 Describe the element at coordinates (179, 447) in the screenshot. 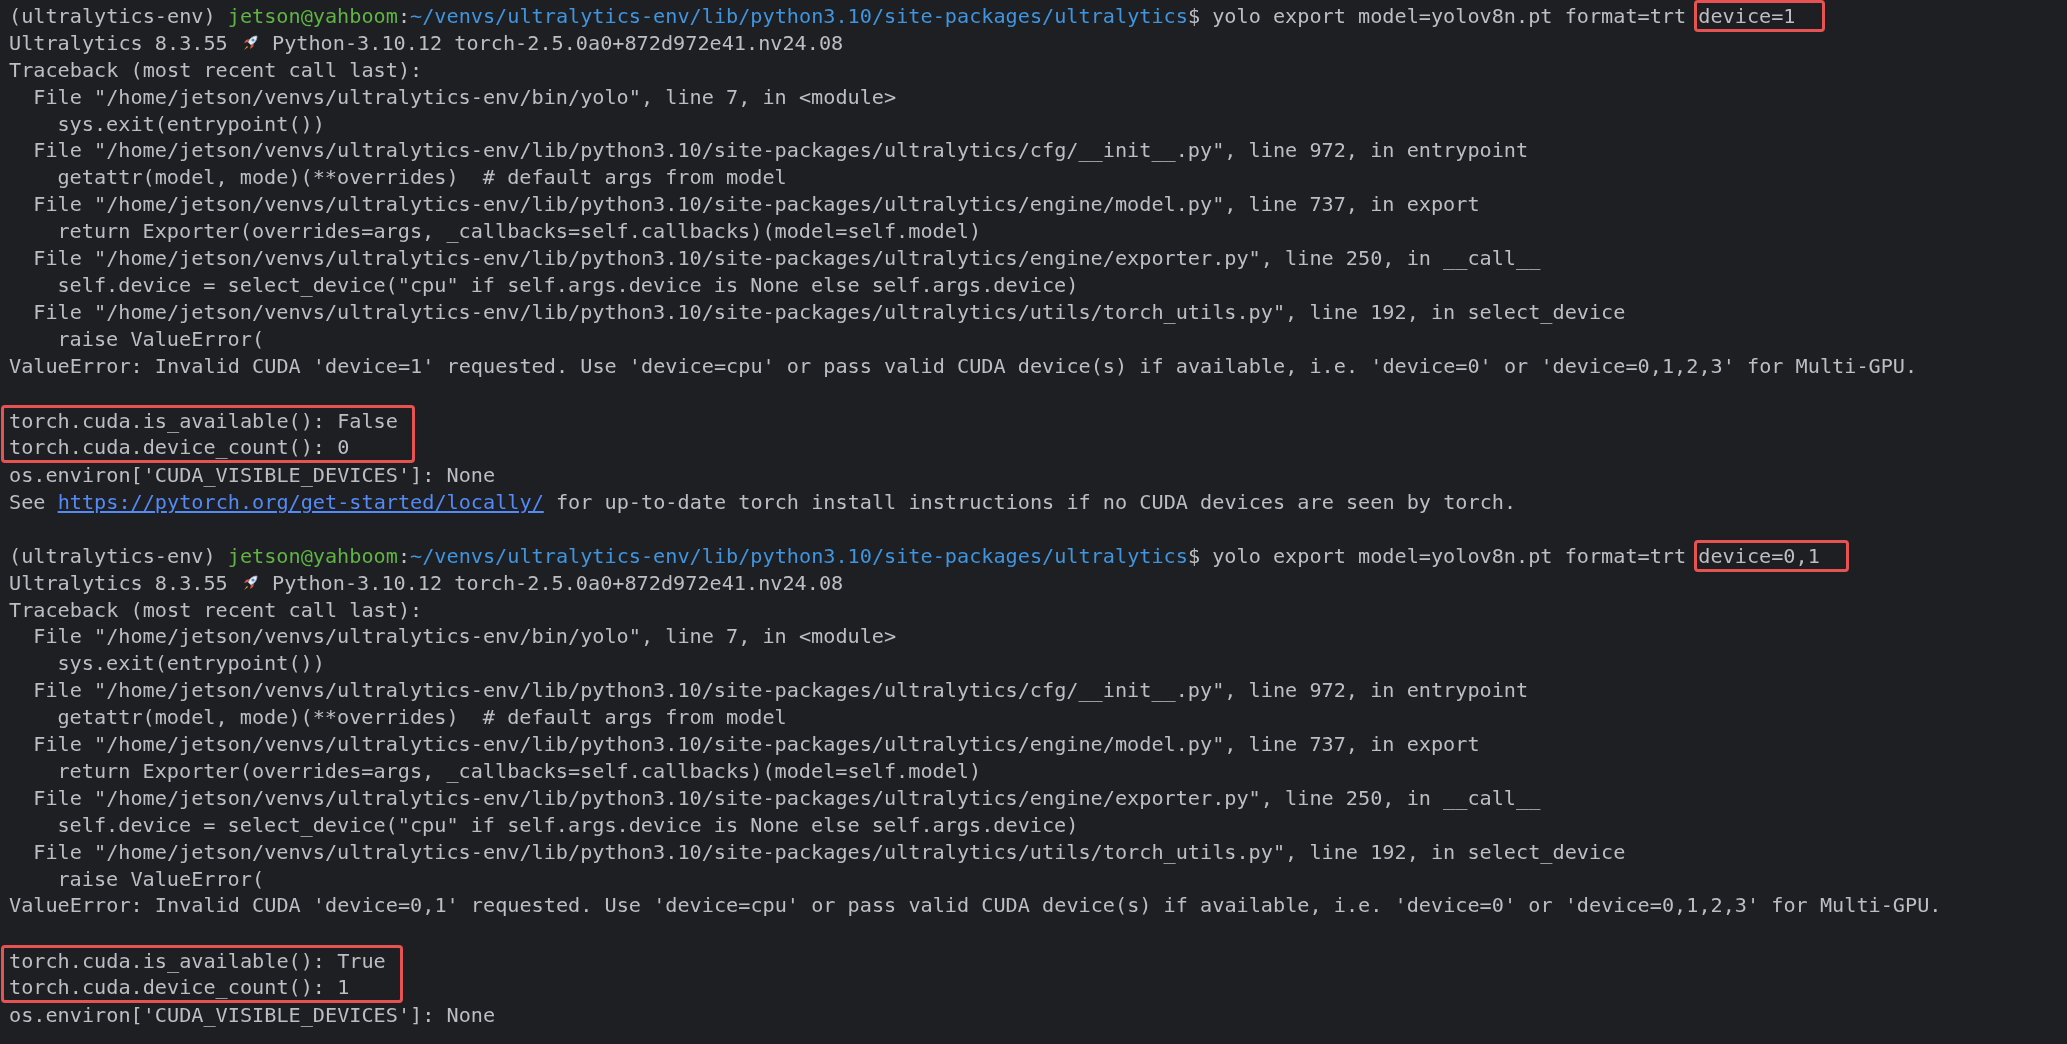

I see `output-text: torch.cuda.device_count(): 0` at that location.